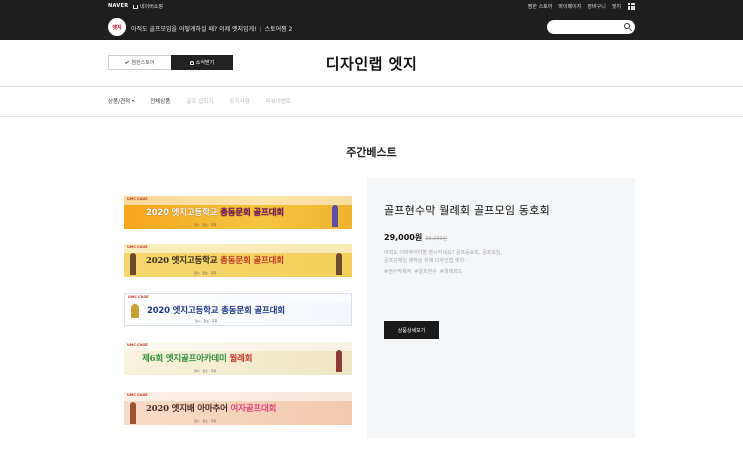 The image size is (743, 467). Describe the element at coordinates (499, 271) in the screenshot. I see `product-tags: #현수막제작 #골프현수 #월례회드` at that location.